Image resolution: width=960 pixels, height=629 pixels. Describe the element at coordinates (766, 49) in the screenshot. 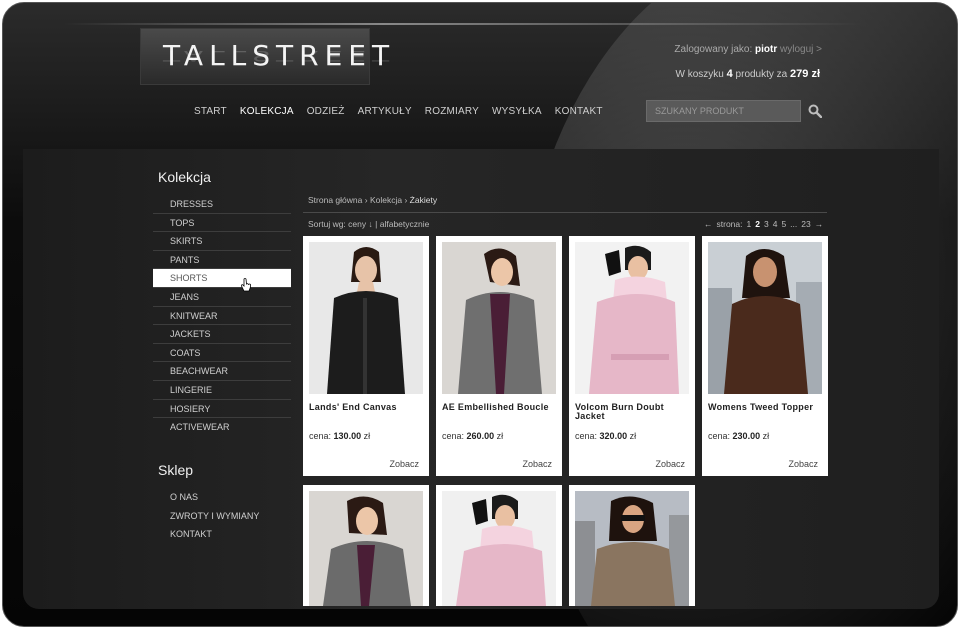

I see `username: piotr` at that location.